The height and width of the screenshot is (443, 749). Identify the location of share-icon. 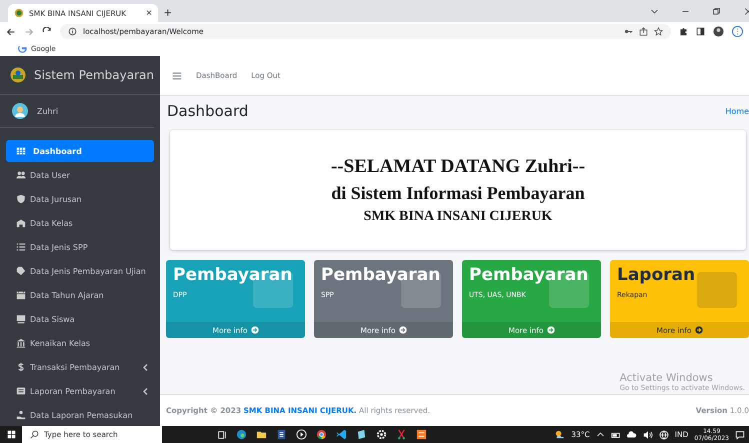
(643, 31).